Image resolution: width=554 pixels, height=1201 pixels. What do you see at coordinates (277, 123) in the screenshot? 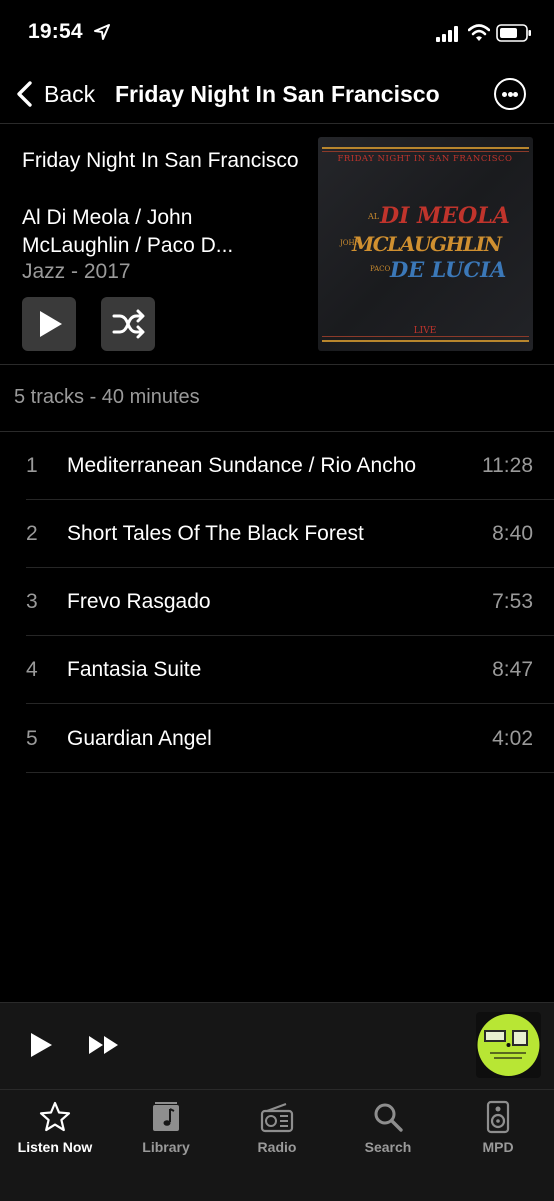
I see `nav-divider` at bounding box center [277, 123].